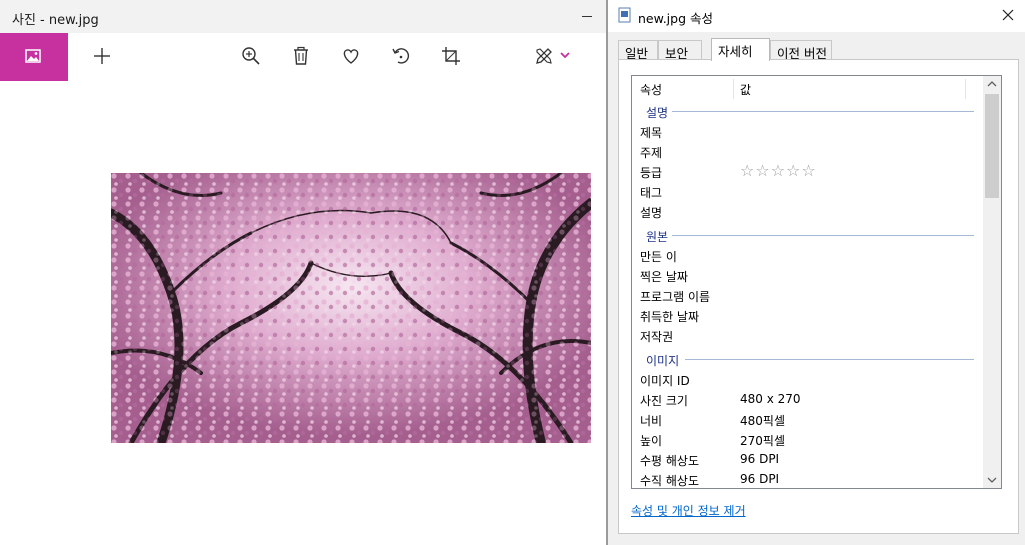 This screenshot has height=545, width=1025. Describe the element at coordinates (651, 173) in the screenshot. I see `property-name: 등급` at that location.